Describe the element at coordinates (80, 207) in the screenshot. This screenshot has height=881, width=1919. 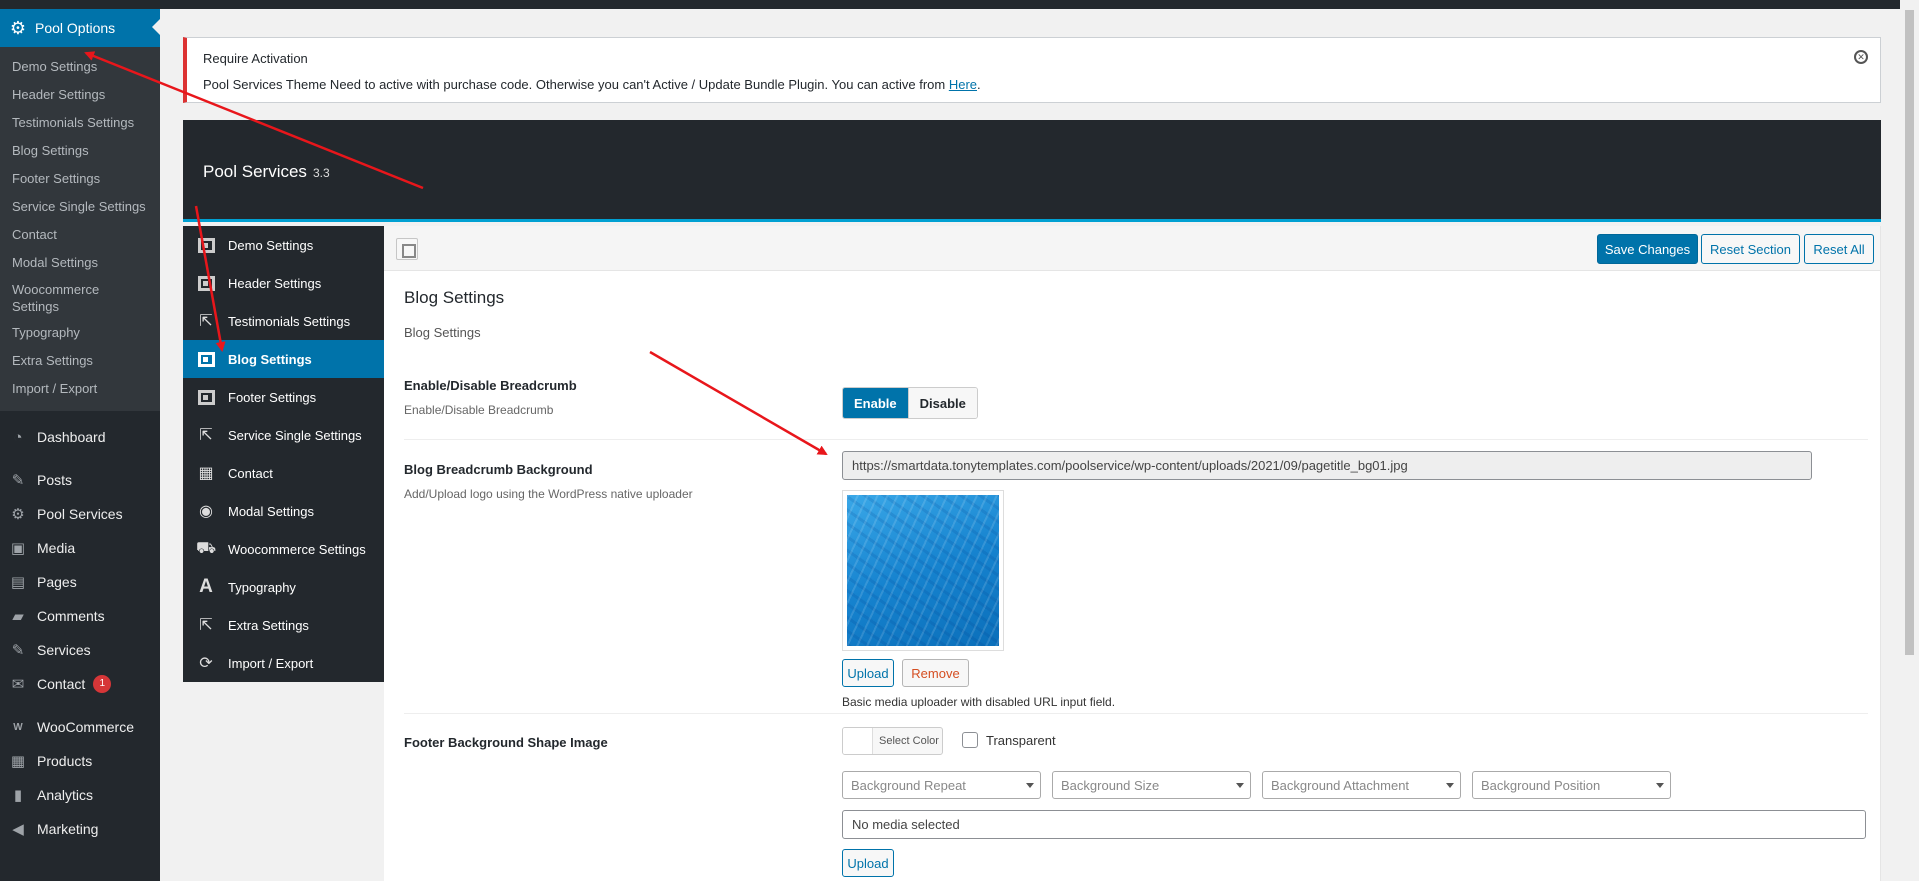
I see `submenu-item: Service Single Settings` at that location.